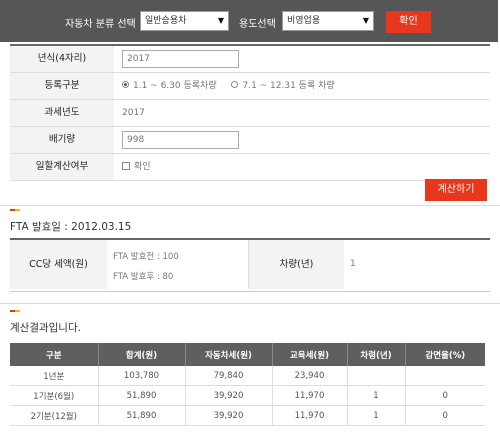 The image size is (500, 433). I want to click on cc-tax-label: CC당 세액(원), so click(58, 264).